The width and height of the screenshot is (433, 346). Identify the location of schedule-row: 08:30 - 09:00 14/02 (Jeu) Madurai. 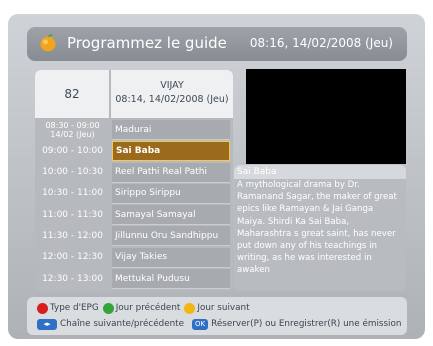
(134, 130).